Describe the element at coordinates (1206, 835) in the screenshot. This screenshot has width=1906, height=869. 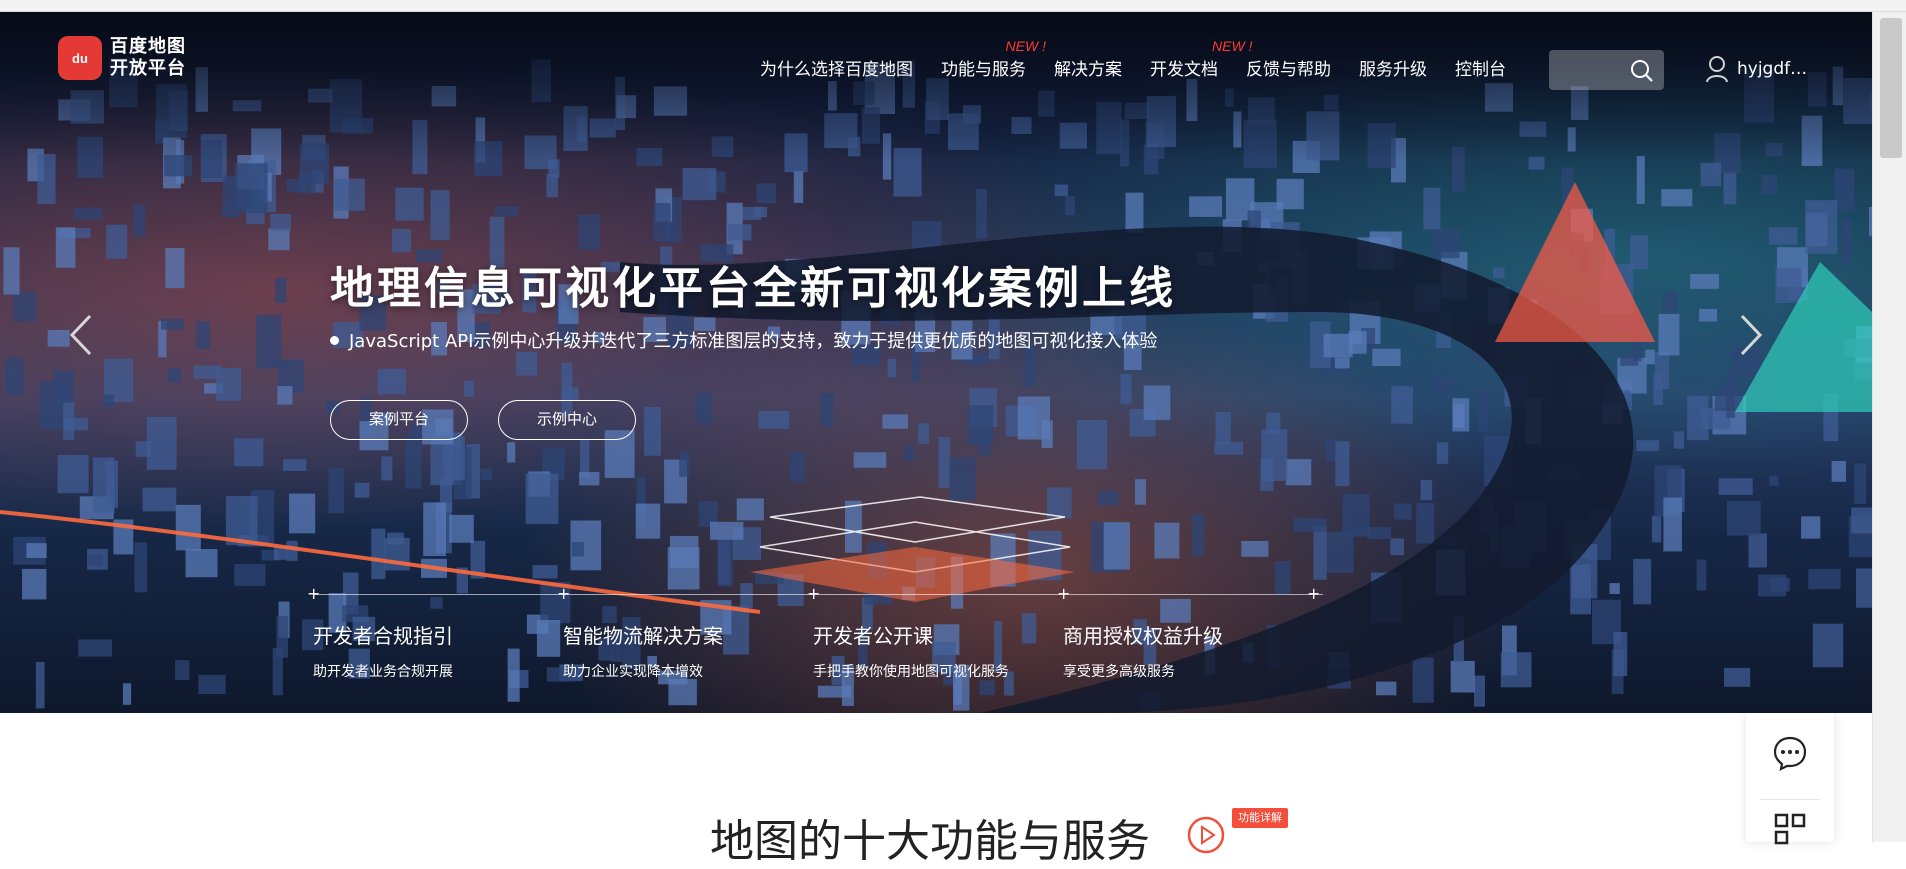
I see `play-icon` at that location.